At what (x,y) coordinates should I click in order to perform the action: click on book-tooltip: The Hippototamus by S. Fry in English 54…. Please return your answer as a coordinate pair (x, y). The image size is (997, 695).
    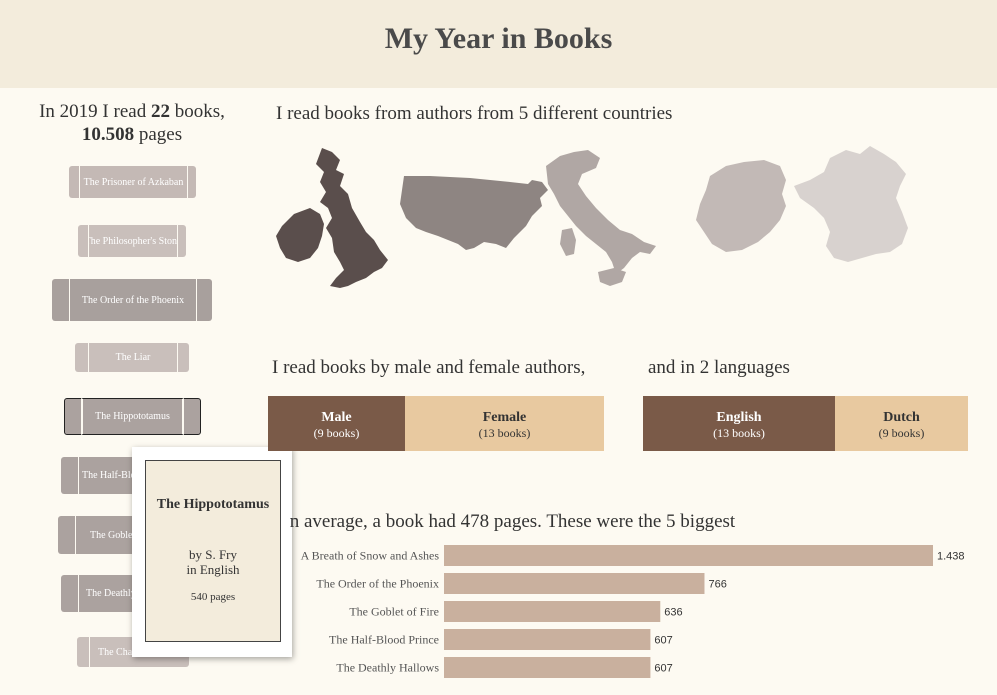
    Looking at the image, I should click on (212, 552).